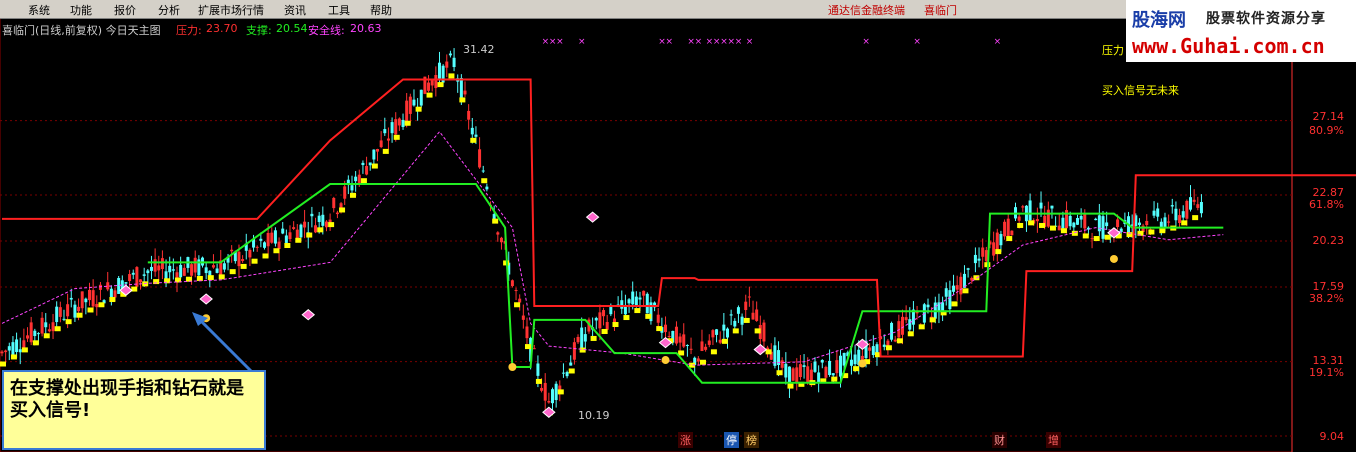  I want to click on menu-system: 系统, so click(39, 10).